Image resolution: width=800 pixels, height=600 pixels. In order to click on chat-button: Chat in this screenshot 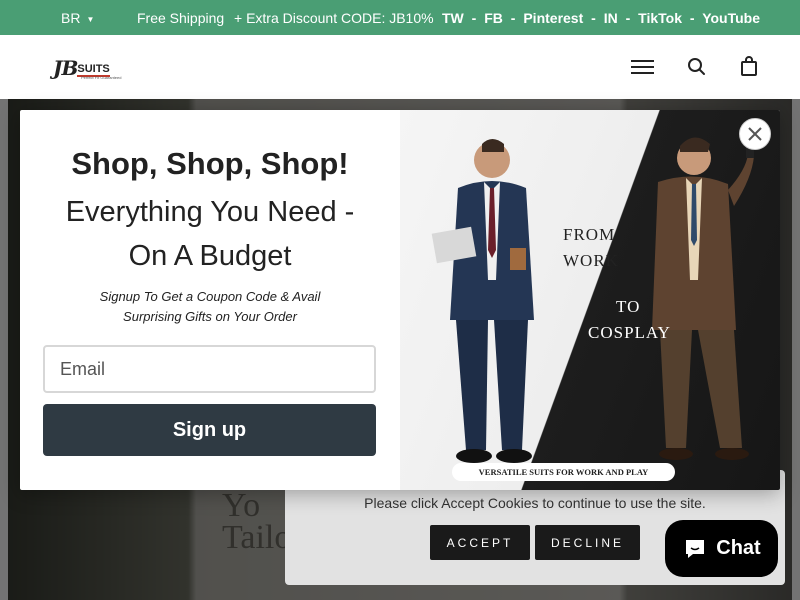, I will do `click(721, 548)`.